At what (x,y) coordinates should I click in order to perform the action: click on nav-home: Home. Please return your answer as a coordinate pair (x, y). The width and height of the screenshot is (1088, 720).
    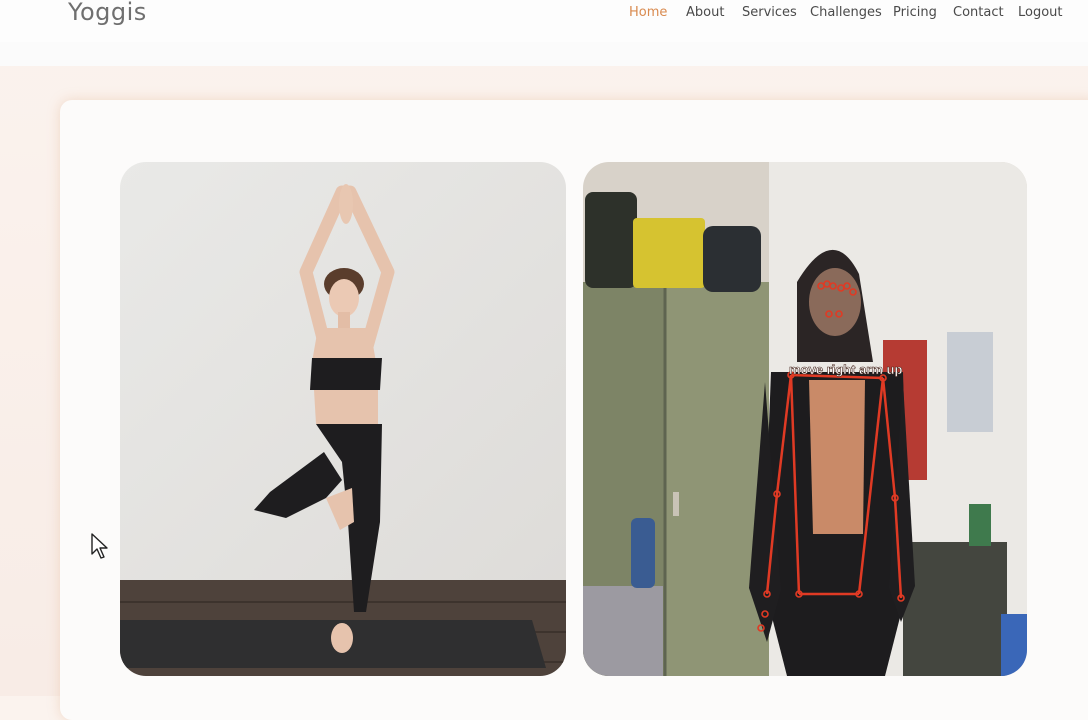
    Looking at the image, I should click on (648, 12).